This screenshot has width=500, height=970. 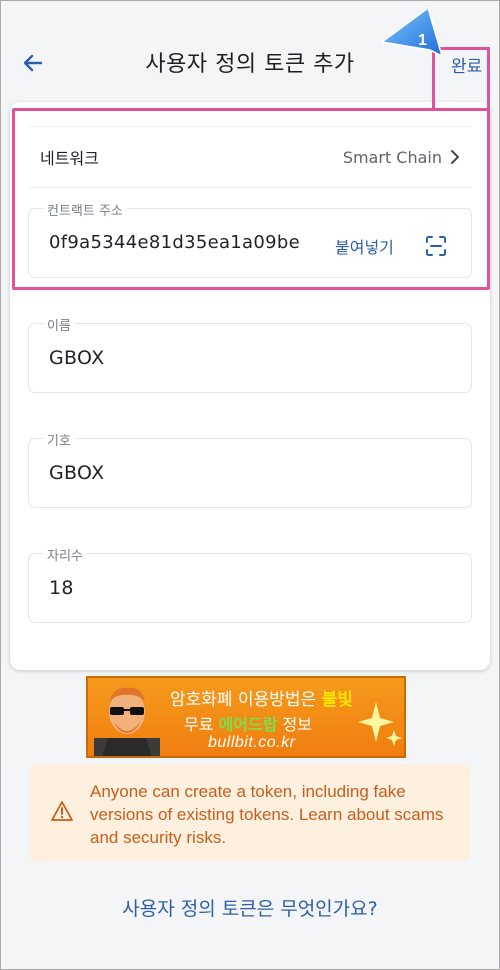 What do you see at coordinates (488, 78) in the screenshot?
I see `highlight-connector-right` at bounding box center [488, 78].